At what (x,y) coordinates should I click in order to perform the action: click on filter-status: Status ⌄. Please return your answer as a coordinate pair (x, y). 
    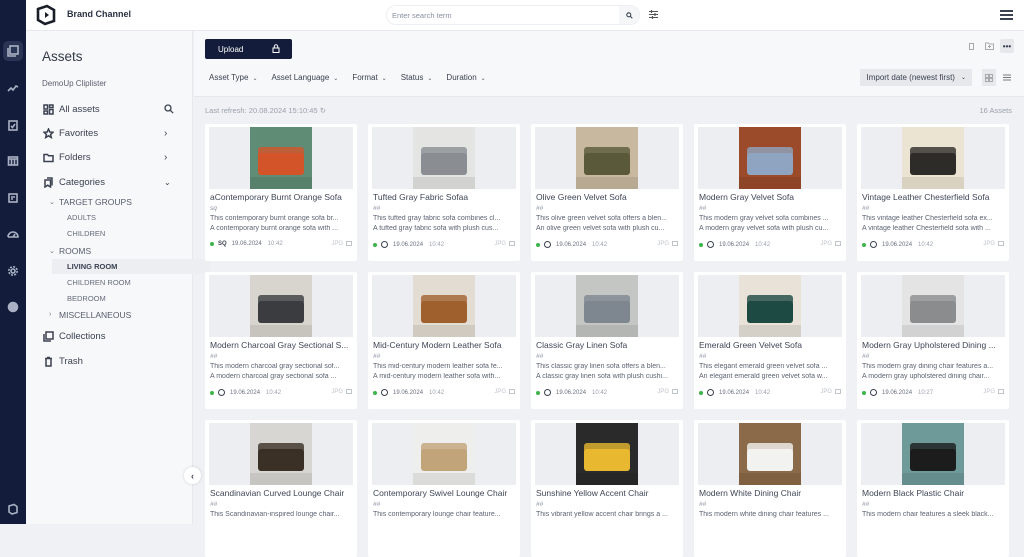
    Looking at the image, I should click on (417, 77).